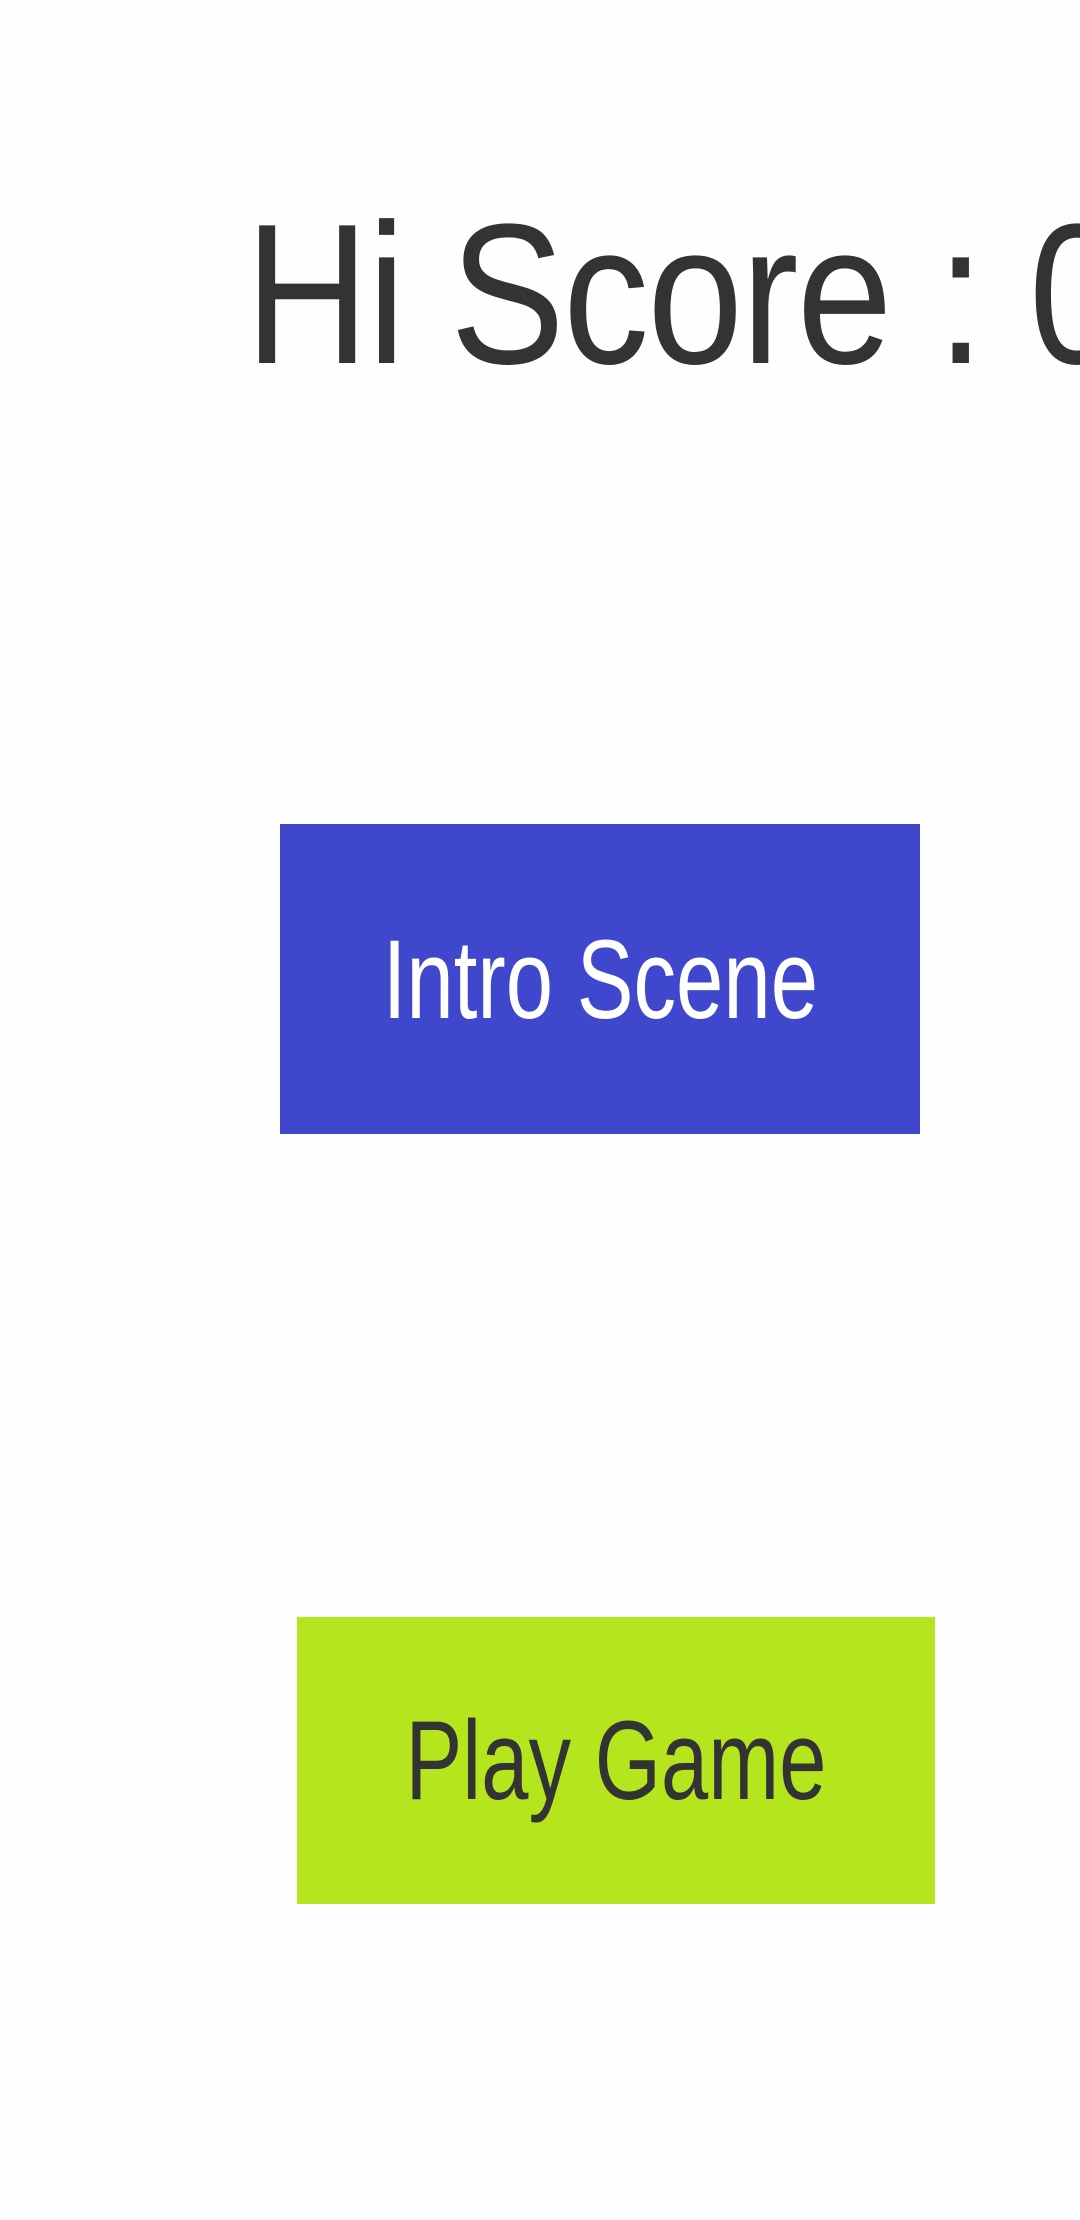 The height and width of the screenshot is (2220, 1080). What do you see at coordinates (662, 294) in the screenshot?
I see `hi-score-label: Hi Score : 0` at bounding box center [662, 294].